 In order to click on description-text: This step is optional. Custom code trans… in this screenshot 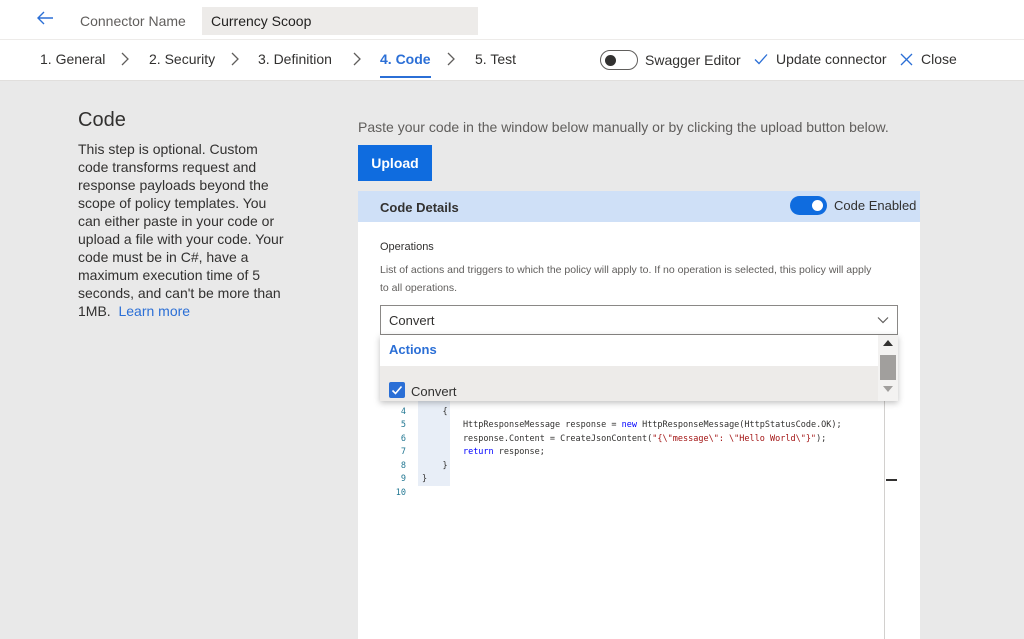, I will do `click(181, 230)`.